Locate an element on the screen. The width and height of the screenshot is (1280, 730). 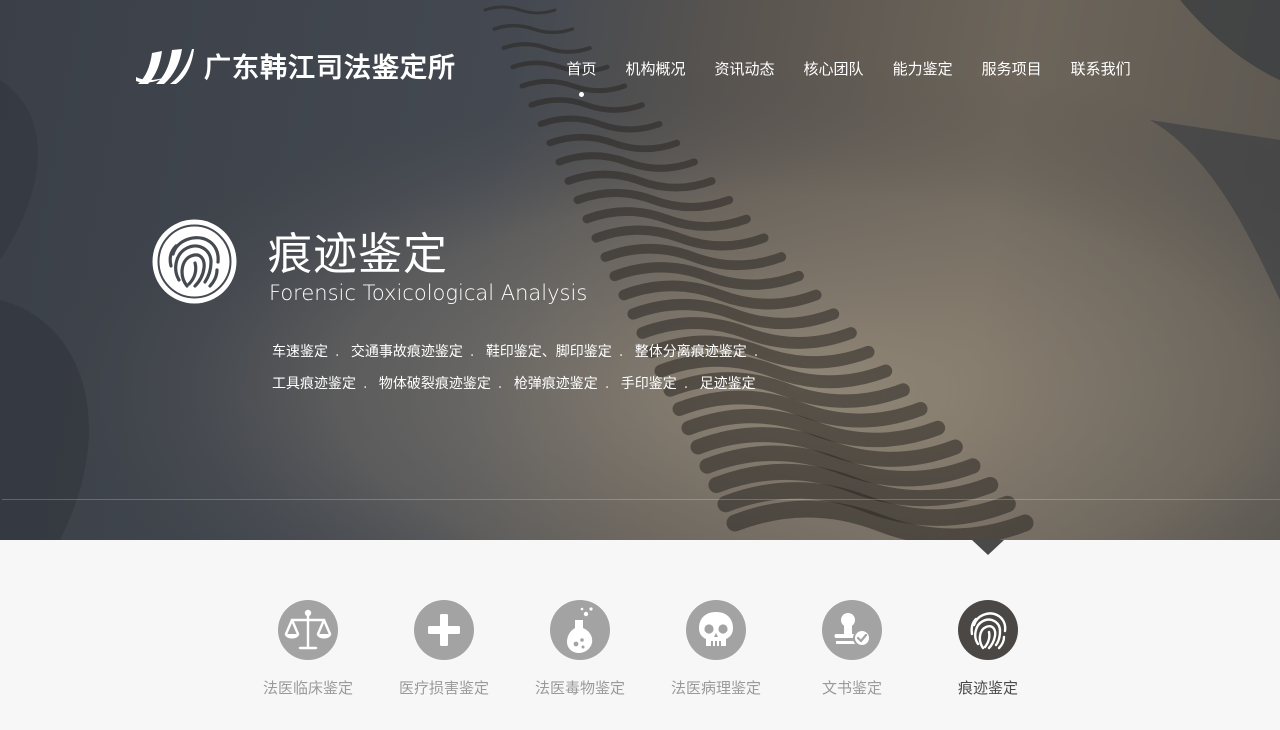
site-logo: 广东韩江司法鉴定所 is located at coordinates (296, 65).